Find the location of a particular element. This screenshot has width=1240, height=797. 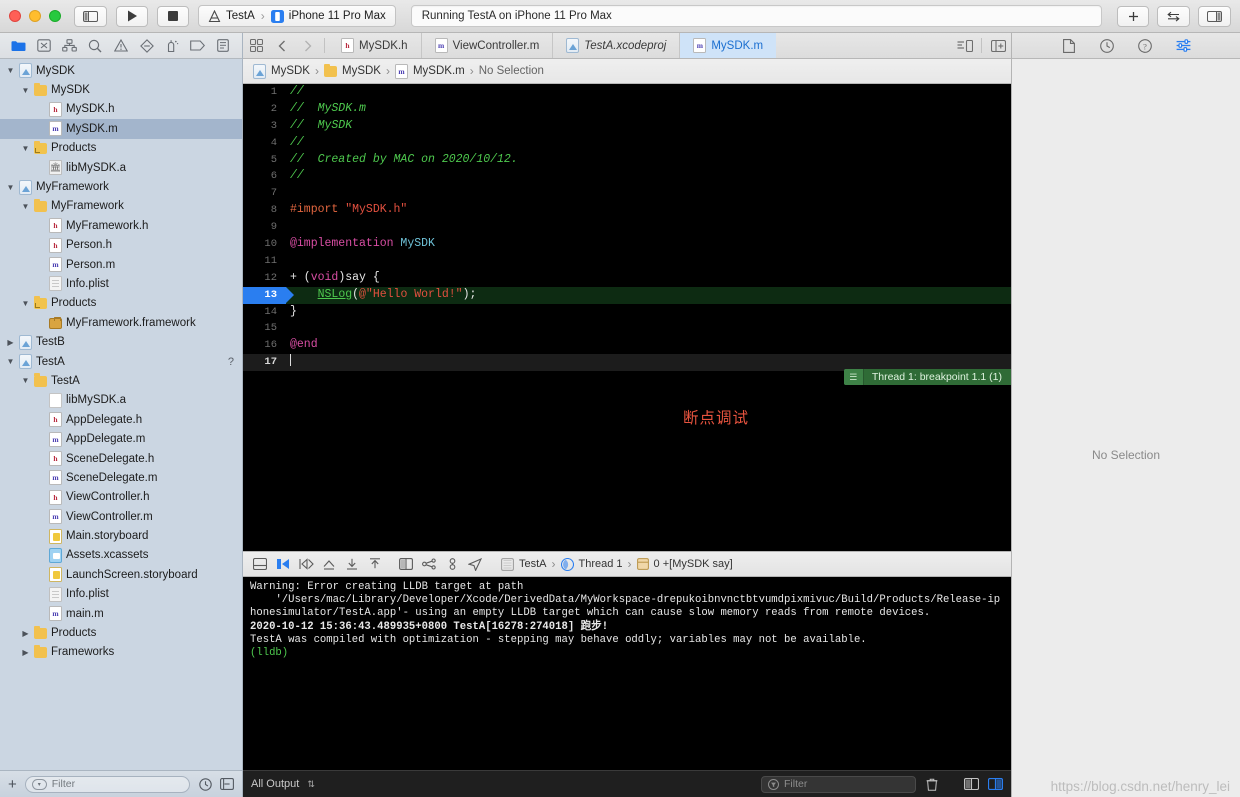

editor-options-icon is located at coordinates (965, 45).